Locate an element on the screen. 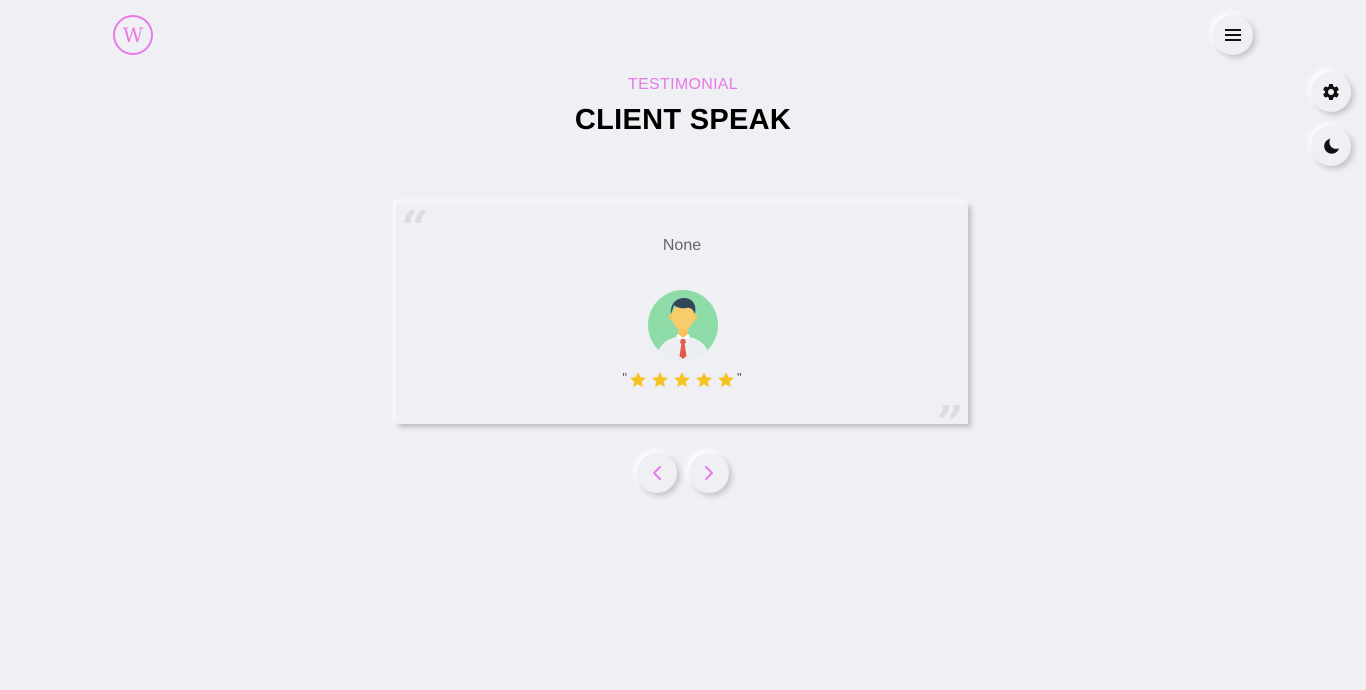 The height and width of the screenshot is (690, 1366). testimonial-card: “ None " " ” is located at coordinates (682, 325).